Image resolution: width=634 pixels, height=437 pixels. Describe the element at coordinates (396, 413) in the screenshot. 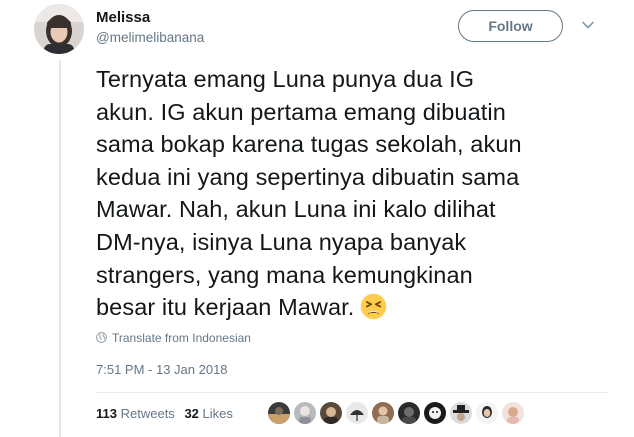

I see `likers-avatar-list` at that location.